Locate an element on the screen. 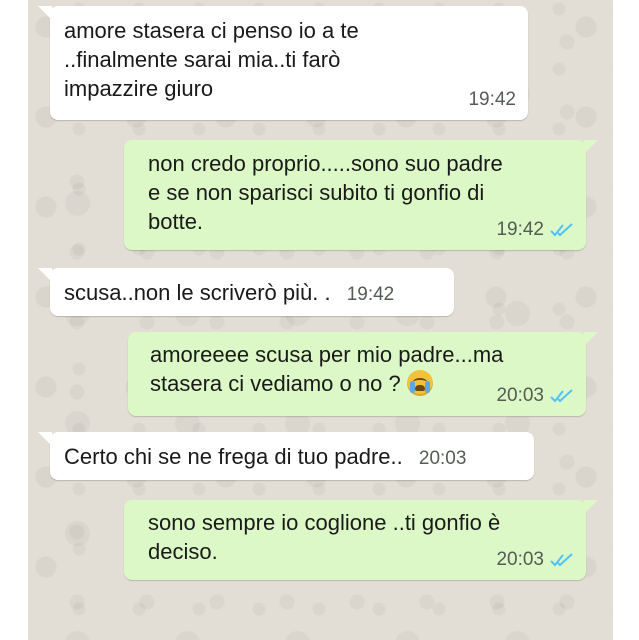 Image resolution: width=639 pixels, height=640 pixels. message-text: Certo chi se ne frega di tuo padre.. is located at coordinates (233, 456).